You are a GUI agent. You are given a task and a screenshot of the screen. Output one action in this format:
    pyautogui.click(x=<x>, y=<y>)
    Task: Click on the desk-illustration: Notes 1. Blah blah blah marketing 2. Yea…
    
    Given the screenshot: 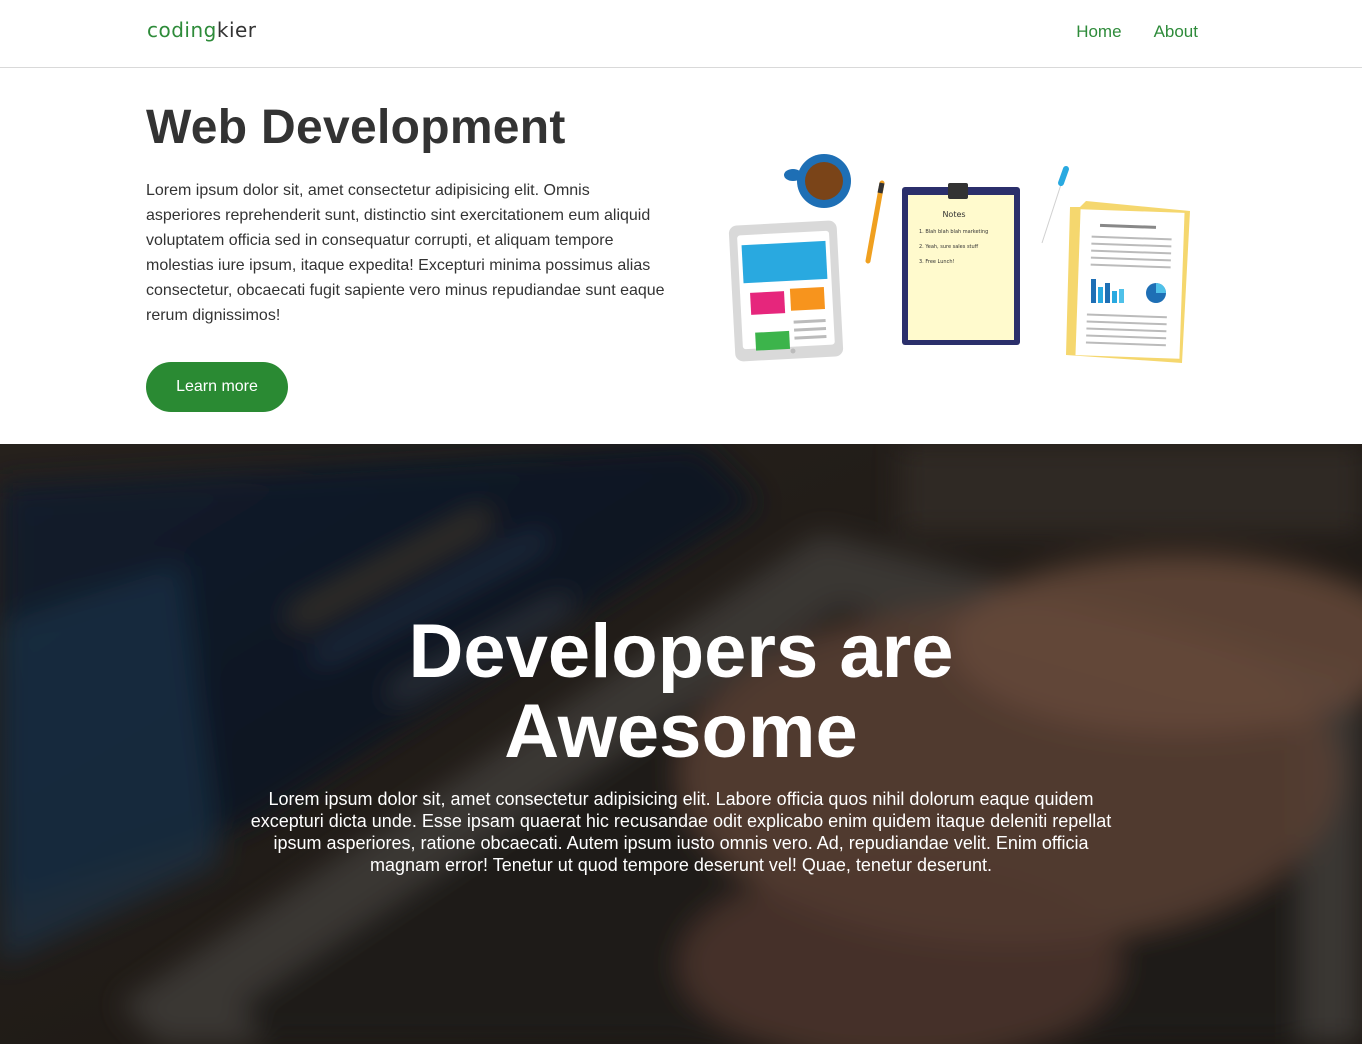 What is the action you would take?
    pyautogui.click(x=959, y=258)
    